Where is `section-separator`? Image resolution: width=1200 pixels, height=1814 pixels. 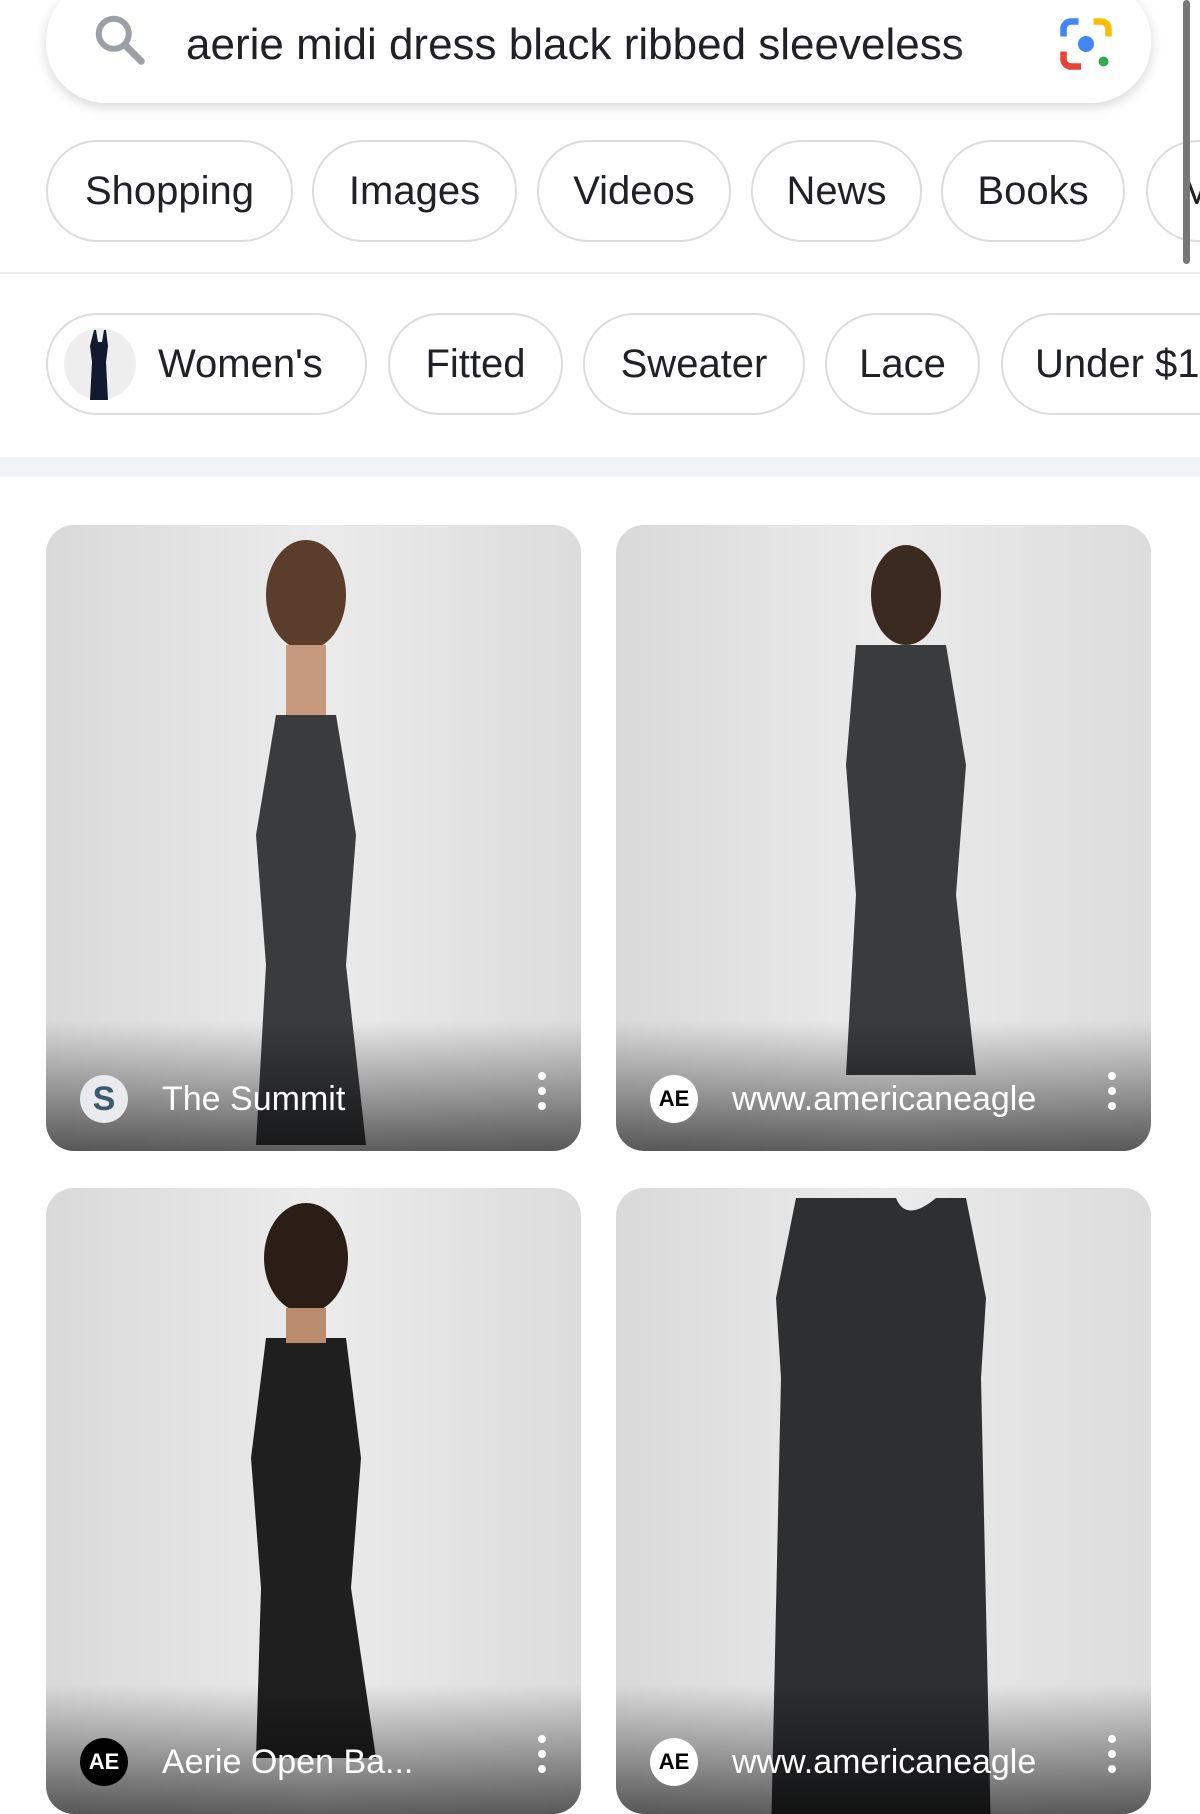 section-separator is located at coordinates (600, 467).